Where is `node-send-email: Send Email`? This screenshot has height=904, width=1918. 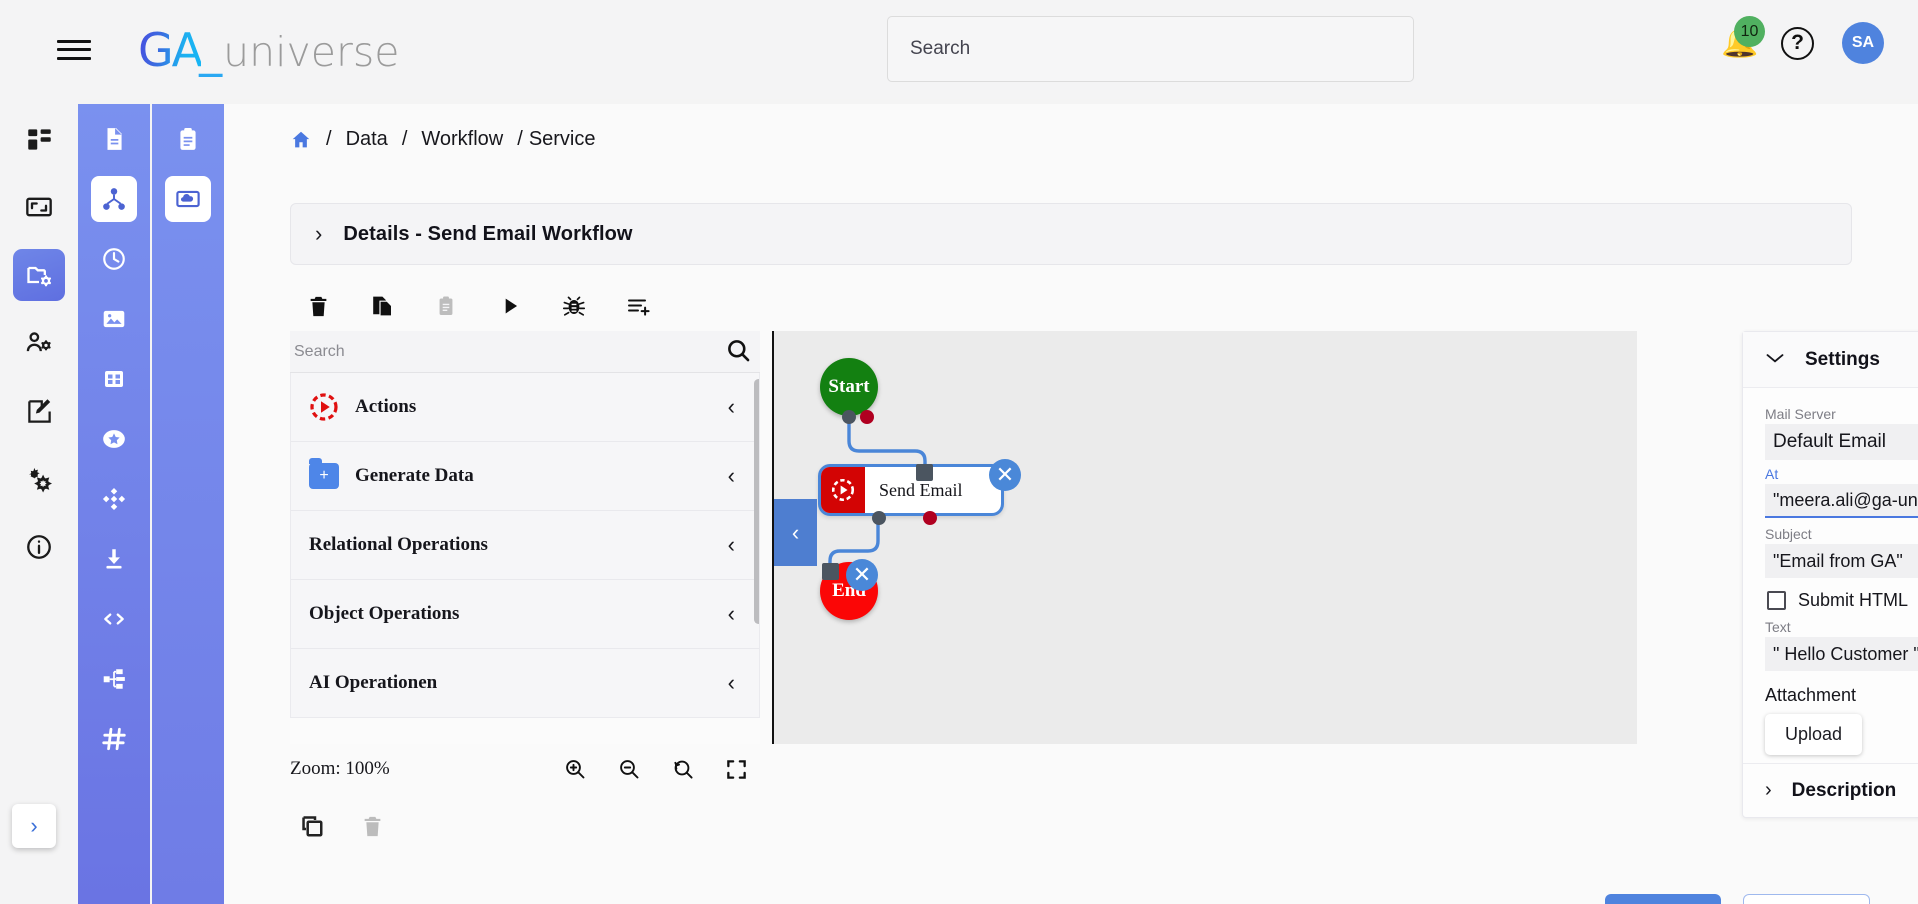 node-send-email: Send Email is located at coordinates (911, 490).